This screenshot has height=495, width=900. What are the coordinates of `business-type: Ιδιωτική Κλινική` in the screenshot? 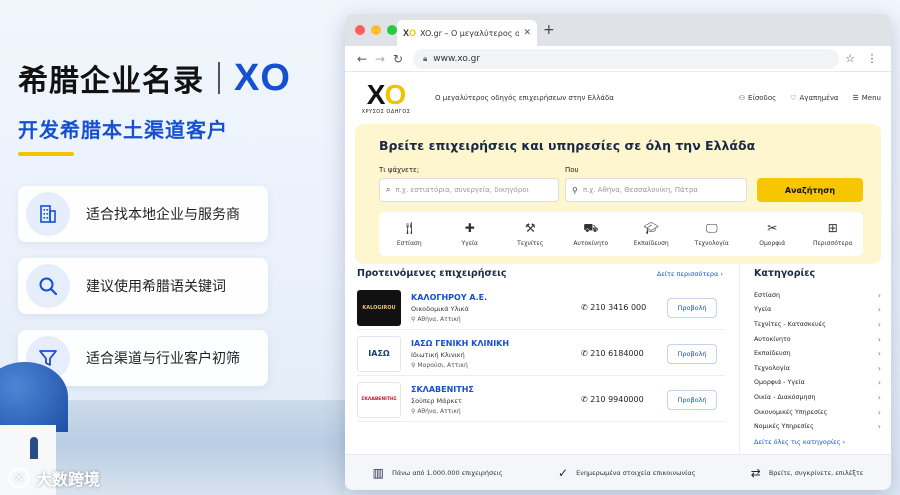 It's located at (438, 354).